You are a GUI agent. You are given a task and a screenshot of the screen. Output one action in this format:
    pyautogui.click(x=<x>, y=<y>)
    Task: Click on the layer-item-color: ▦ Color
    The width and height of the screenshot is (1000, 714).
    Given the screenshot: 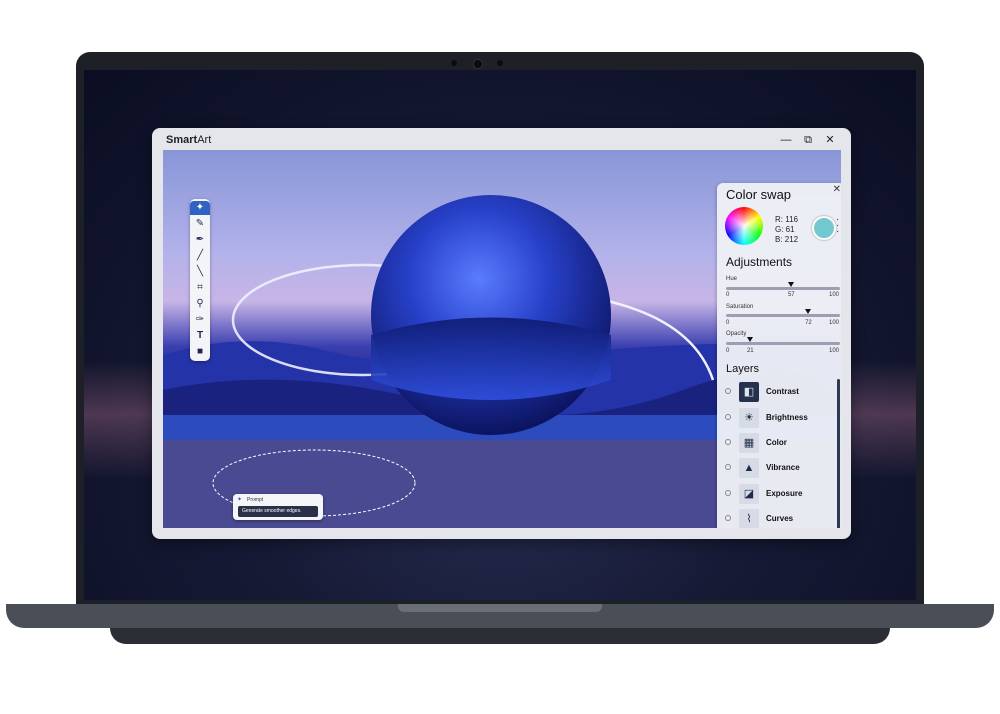 What is the action you would take?
    pyautogui.click(x=778, y=443)
    